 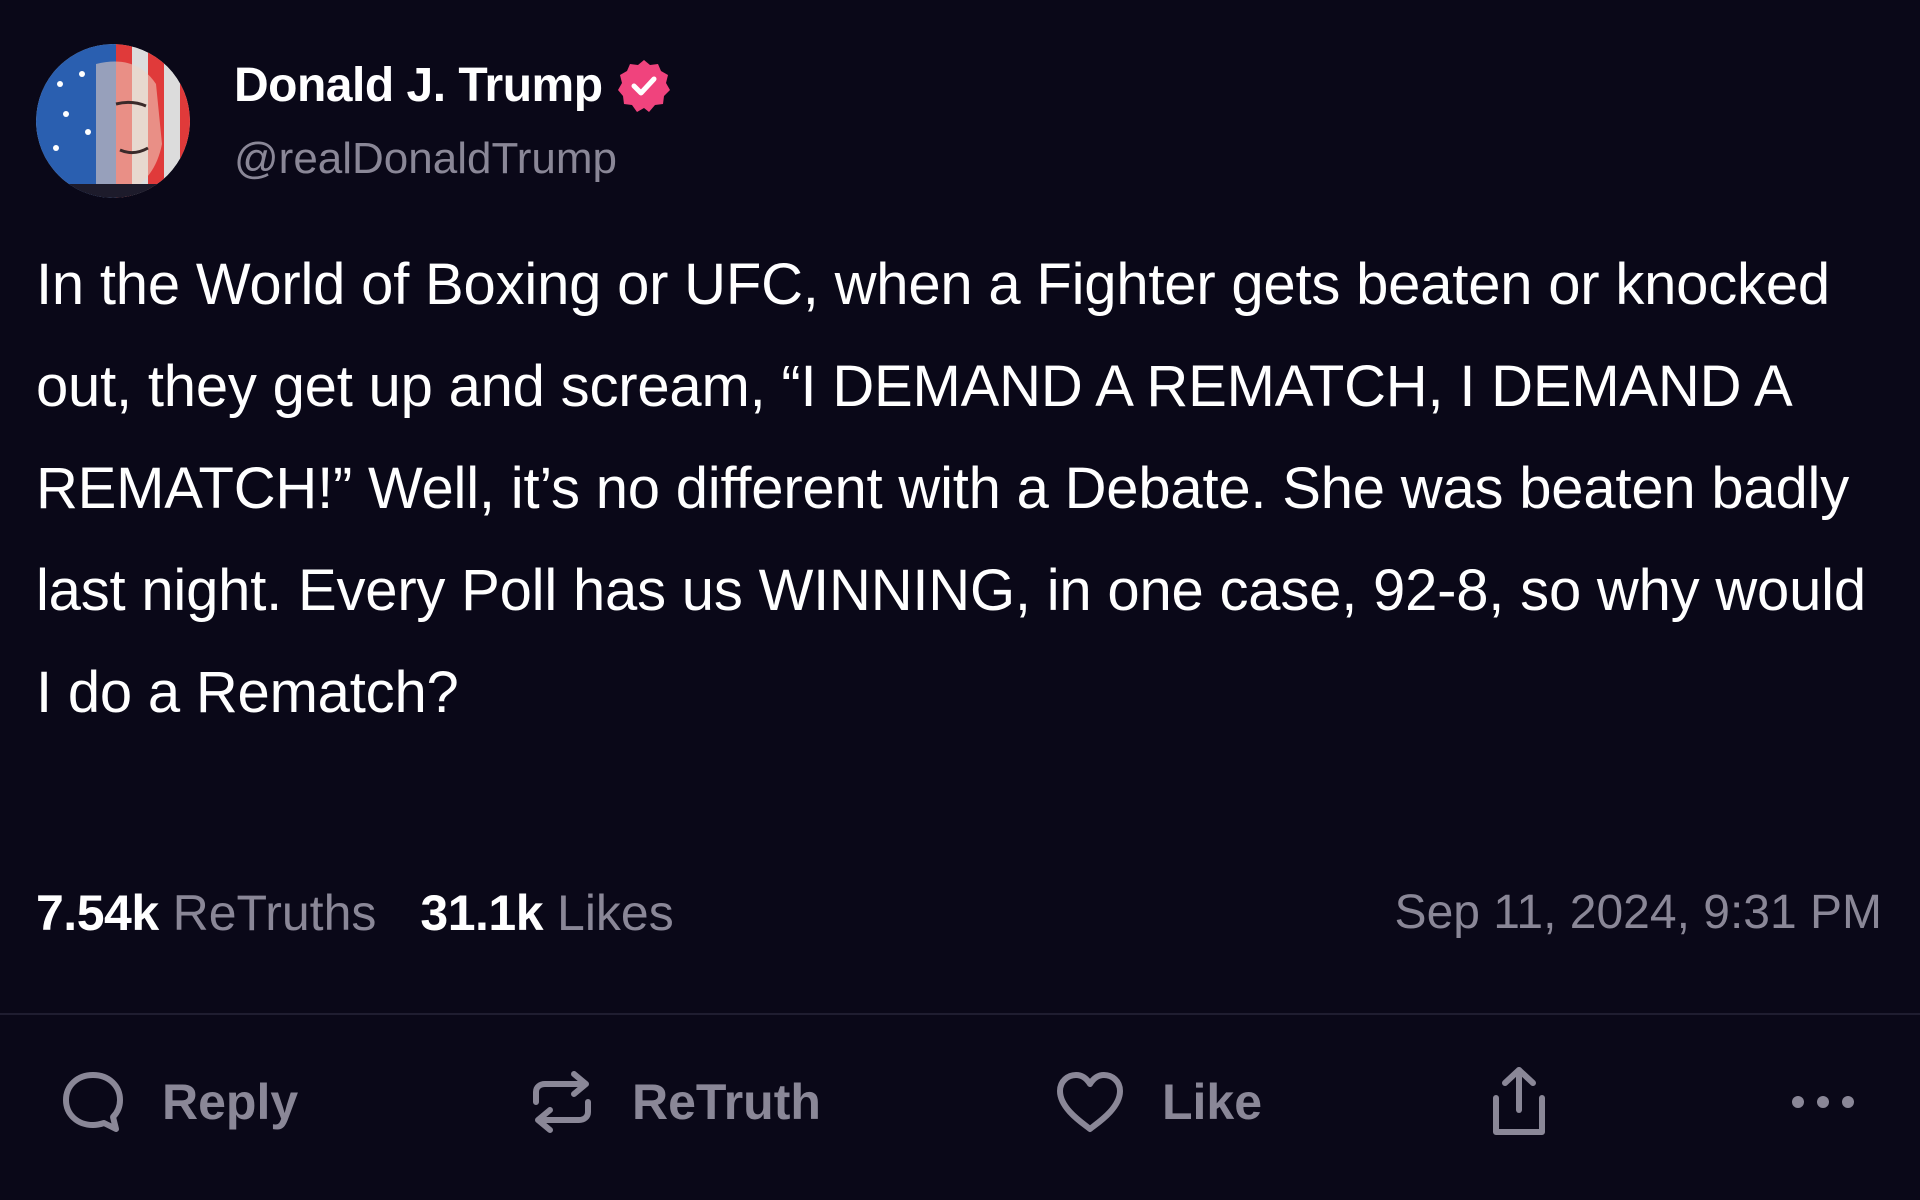 I want to click on action-bar: Reply ReTruth Like, so click(x=960, y=1102).